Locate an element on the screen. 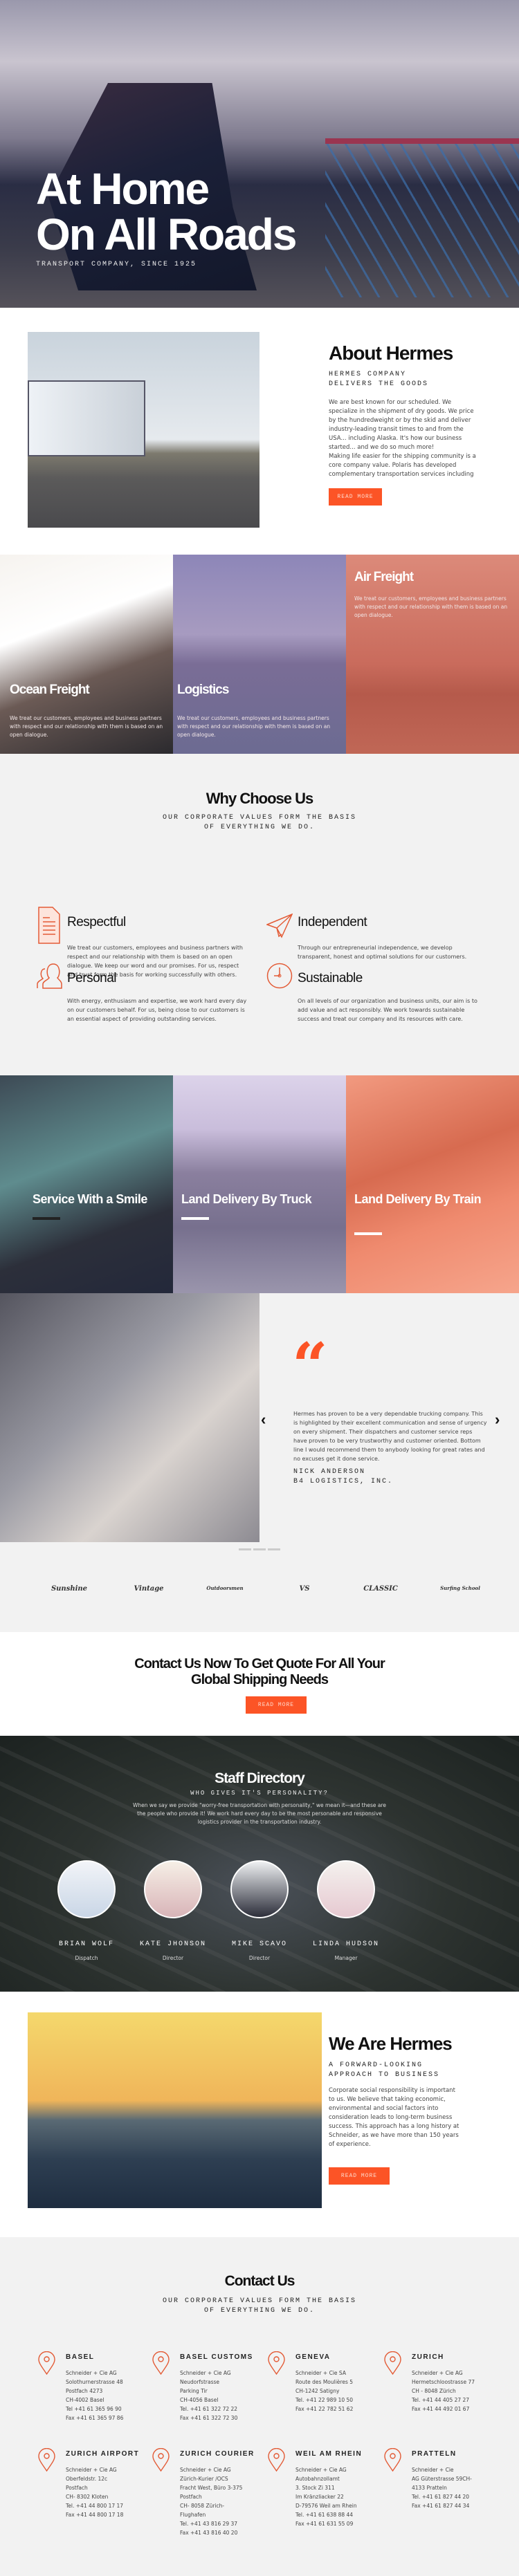 This screenshot has height=2576, width=519. location-line: Fax +41 61 827 44 34 is located at coordinates (441, 2506).